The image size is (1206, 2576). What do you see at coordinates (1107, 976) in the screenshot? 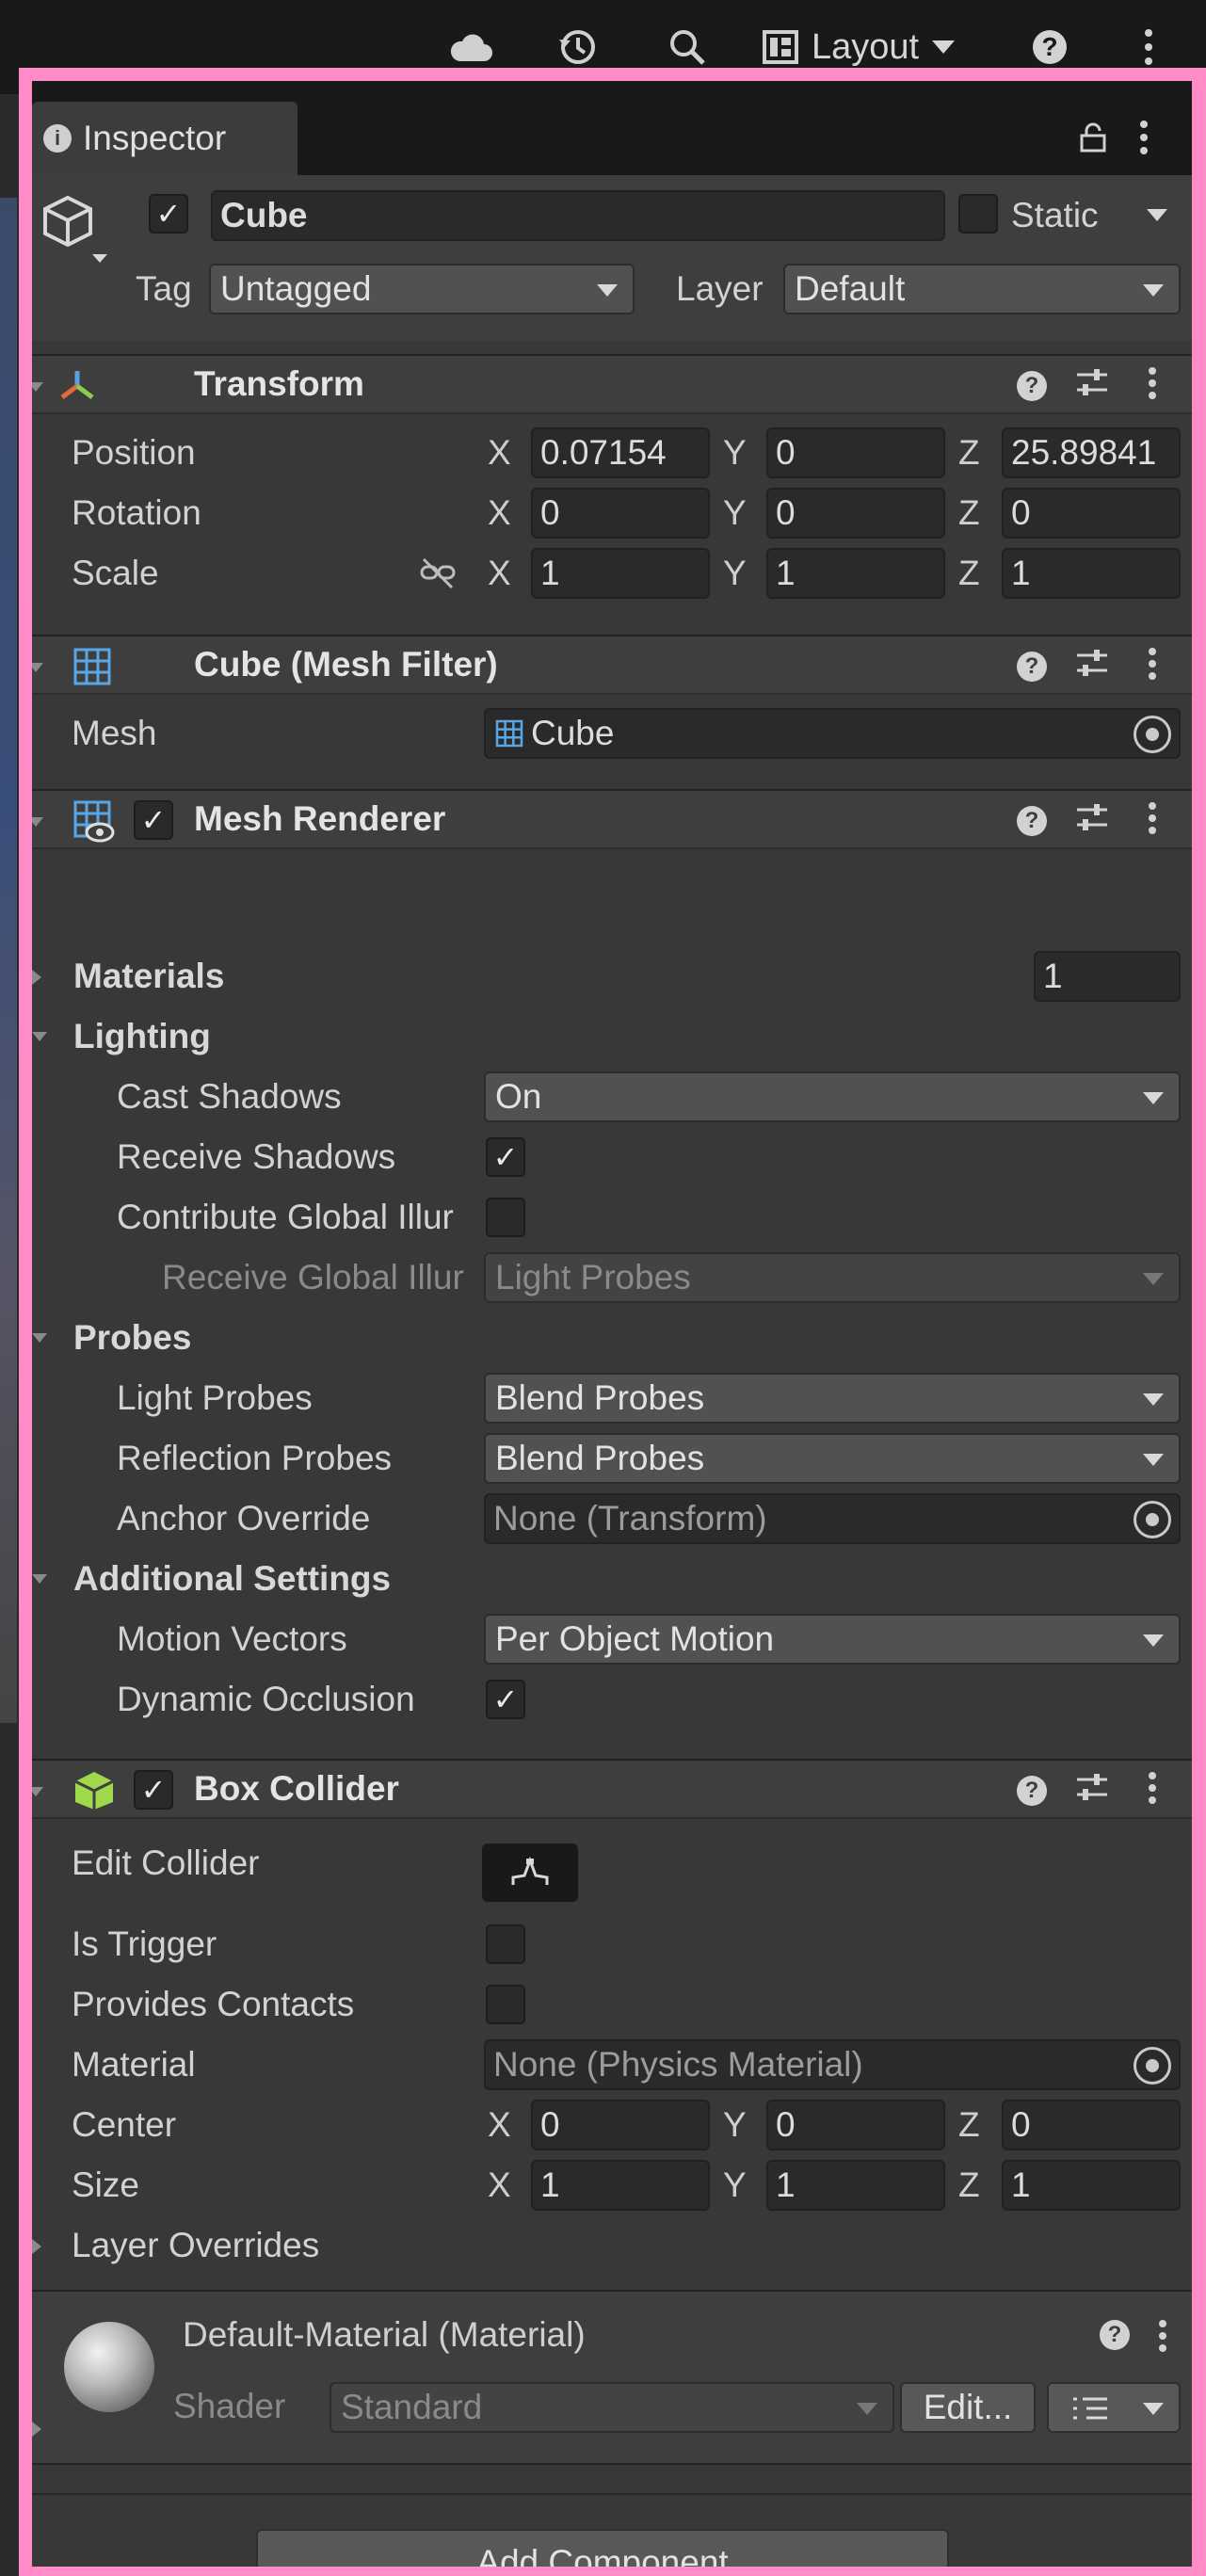
I see `materials-count-field: 1` at bounding box center [1107, 976].